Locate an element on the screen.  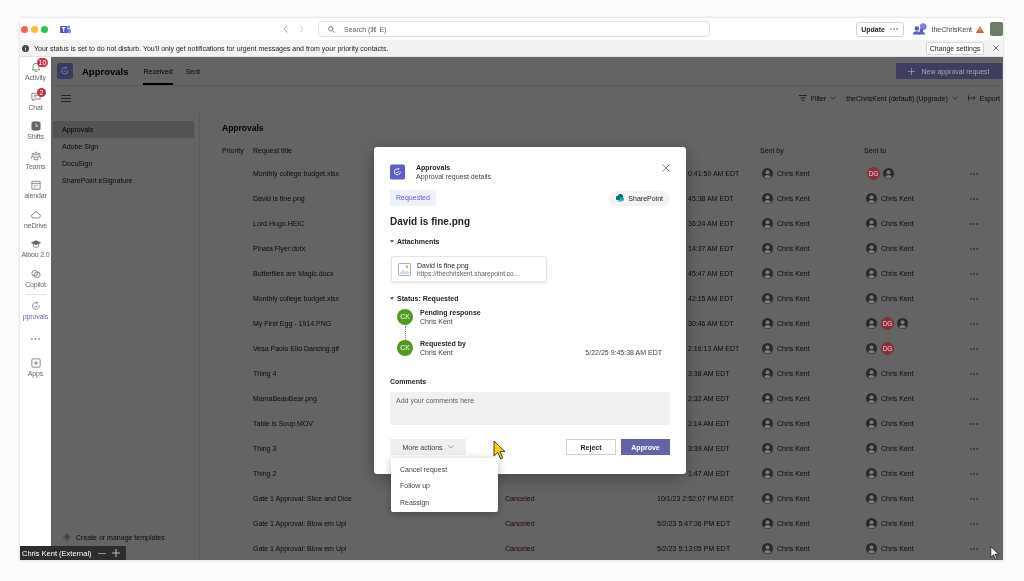
menu-icon is located at coordinates (66, 98).